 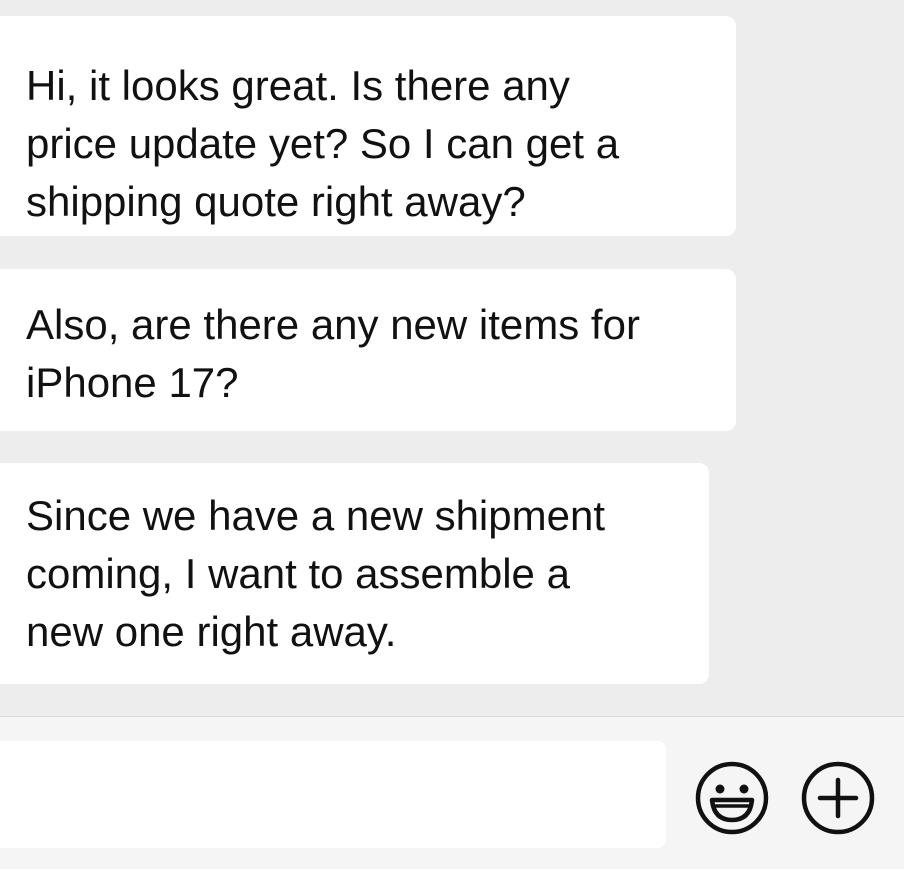 I want to click on add-button, so click(x=838, y=798).